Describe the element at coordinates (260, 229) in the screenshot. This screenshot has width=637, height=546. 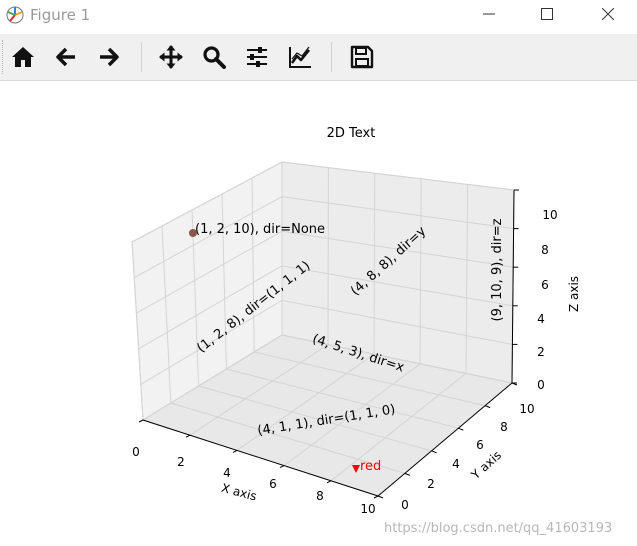
I see `annotation-text: (1, 2, 10), dir=None` at that location.